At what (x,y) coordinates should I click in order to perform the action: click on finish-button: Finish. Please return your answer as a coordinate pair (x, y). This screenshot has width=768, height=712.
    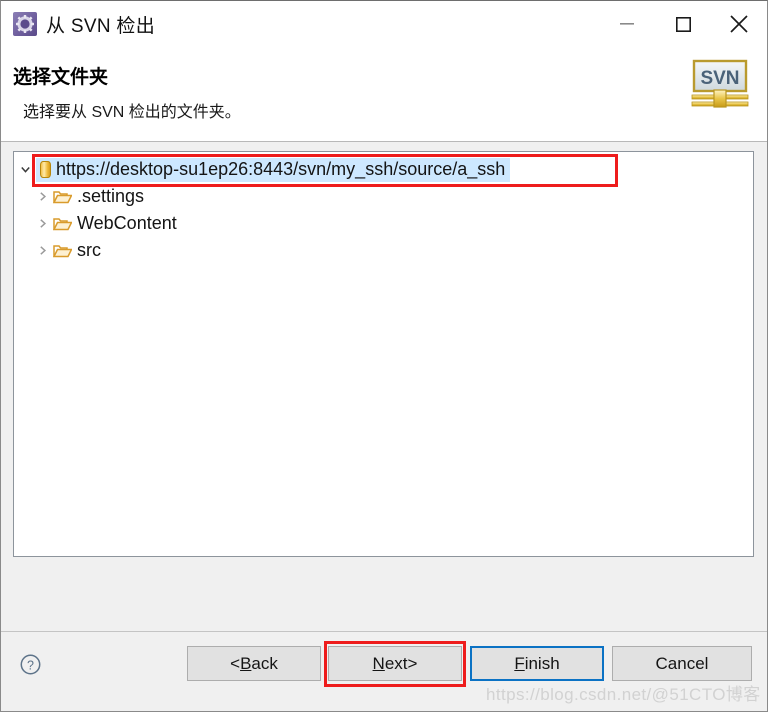
    Looking at the image, I should click on (537, 663).